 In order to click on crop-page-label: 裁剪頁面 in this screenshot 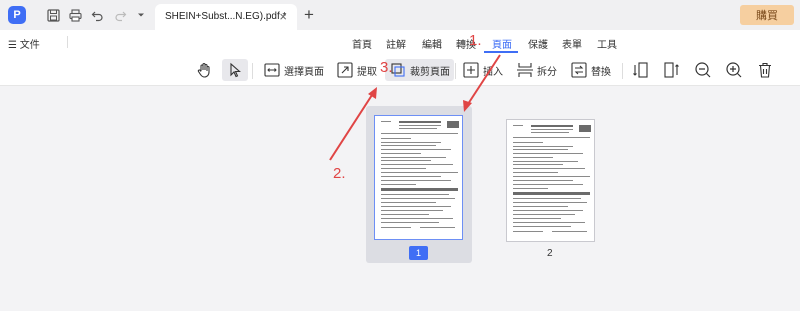, I will do `click(430, 72)`.